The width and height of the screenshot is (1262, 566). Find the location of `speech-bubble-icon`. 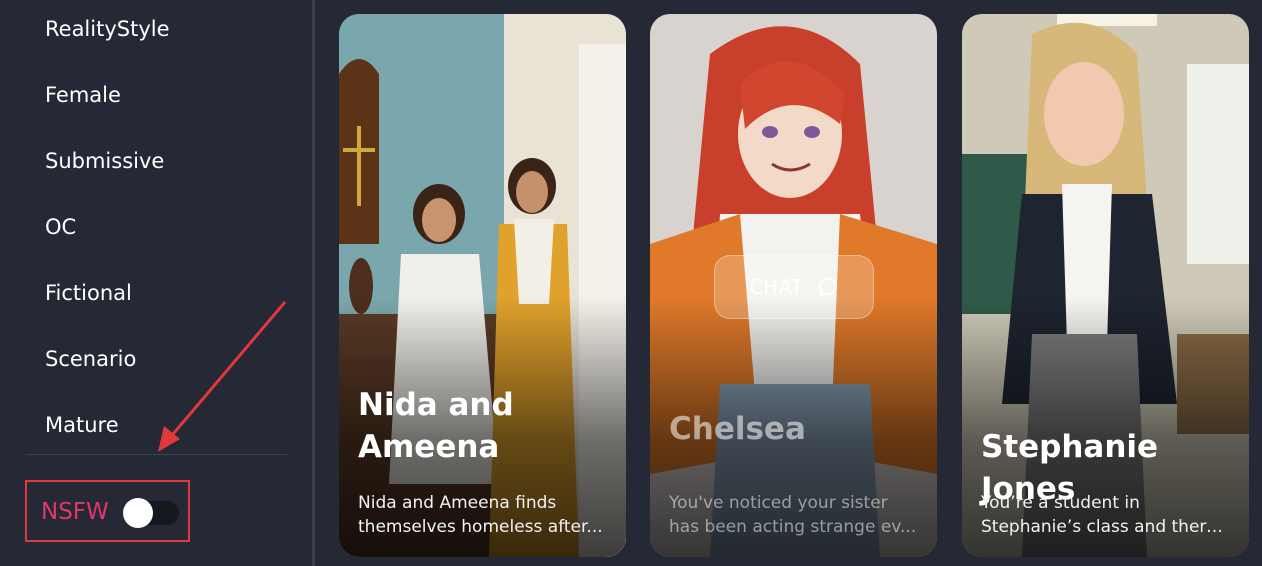

speech-bubble-icon is located at coordinates (827, 287).